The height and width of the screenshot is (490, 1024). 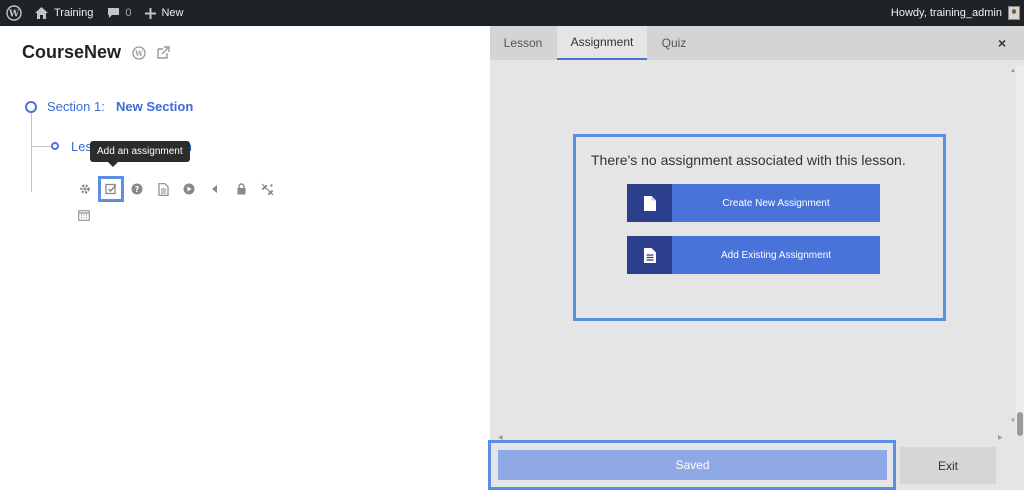 I want to click on new-content-link: New, so click(x=164, y=13).